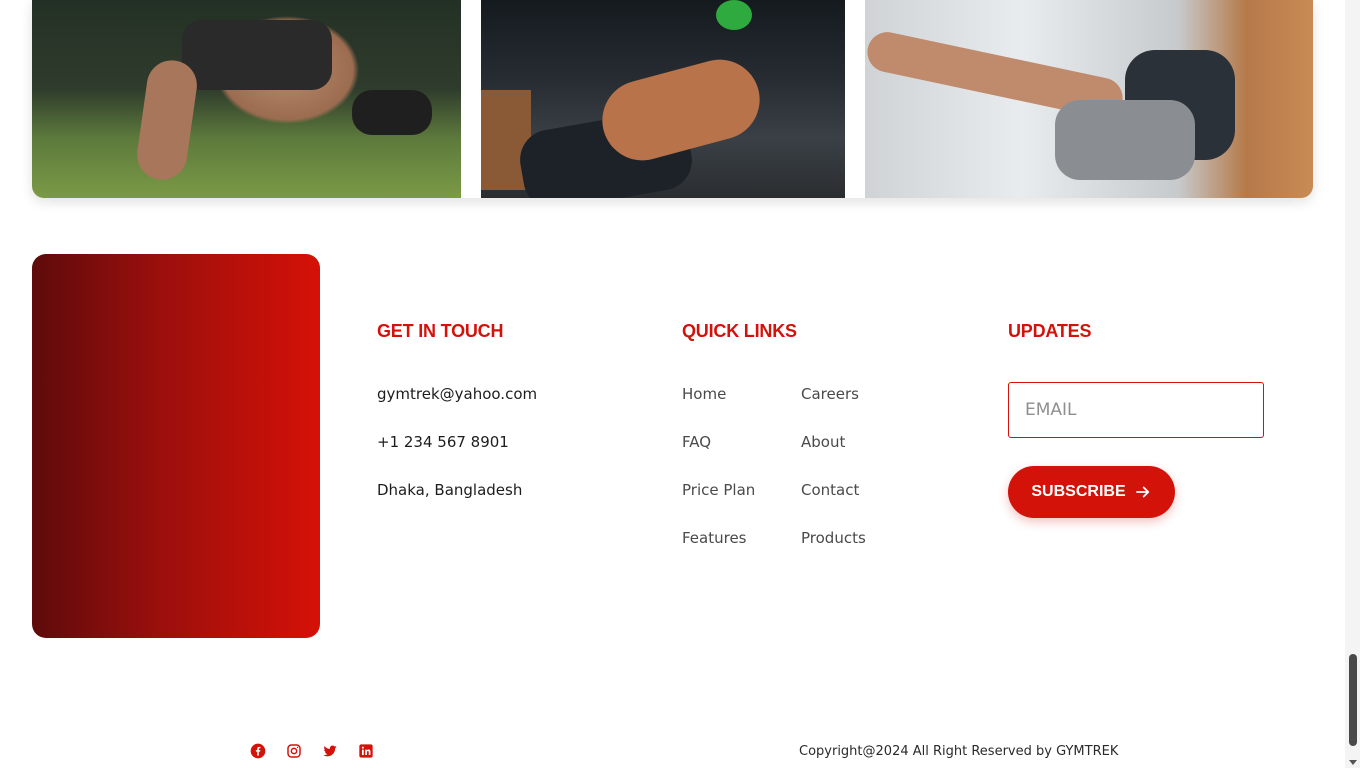  Describe the element at coordinates (1353, 762) in the screenshot. I see `scroll-down-arrow-icon` at that location.